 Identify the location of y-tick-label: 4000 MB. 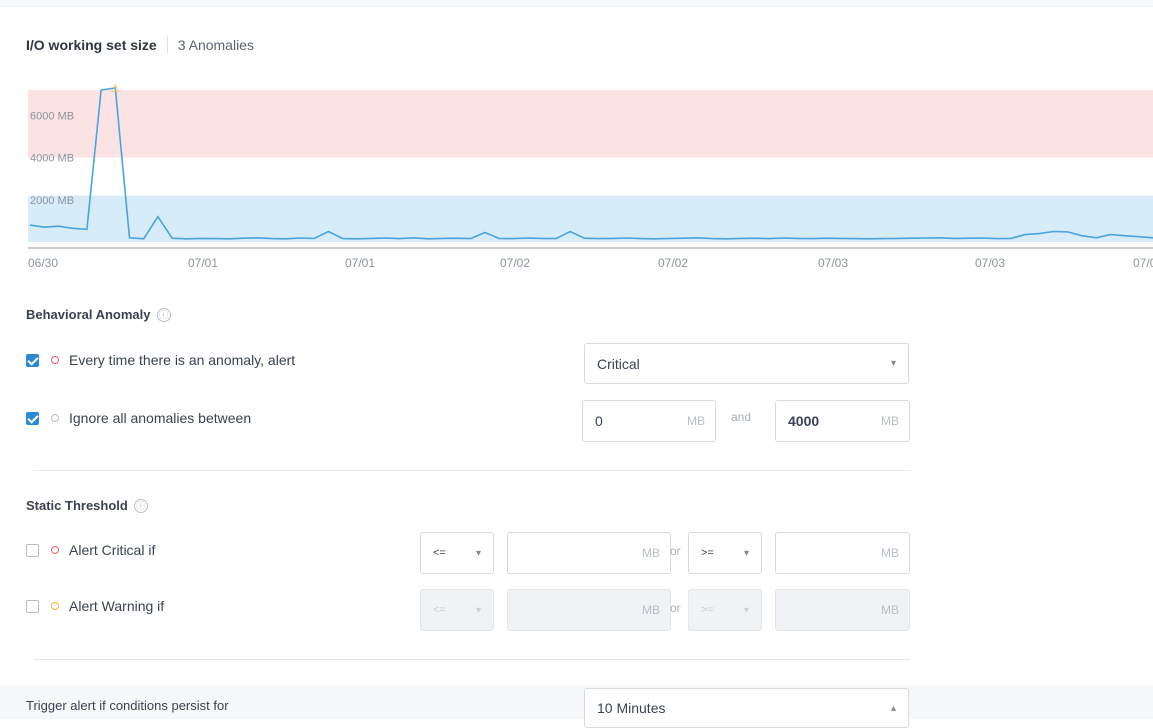
(52, 159).